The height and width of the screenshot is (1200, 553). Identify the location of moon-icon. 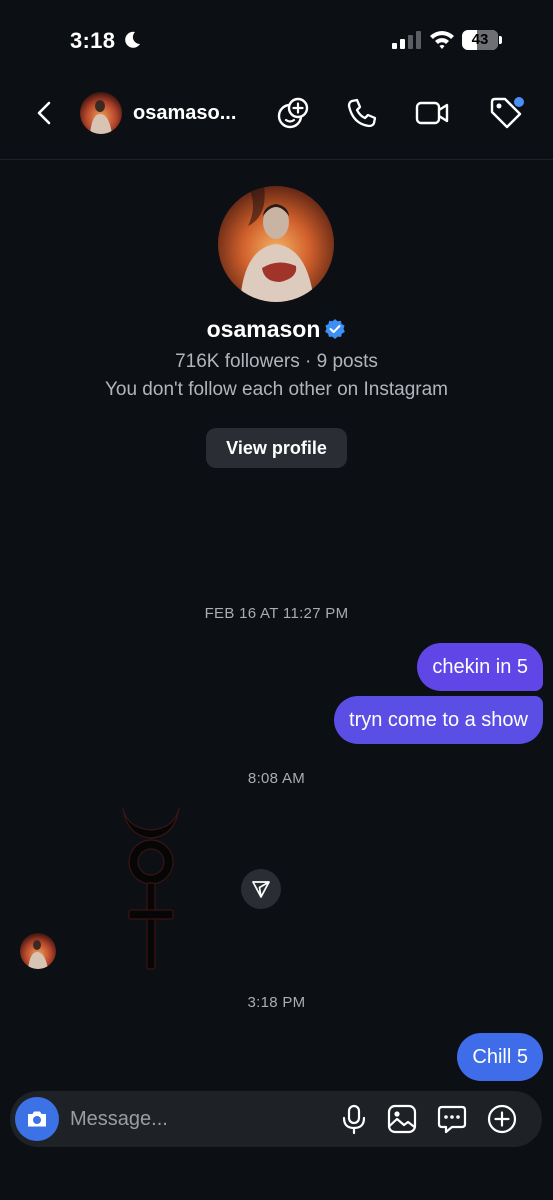
(132, 39).